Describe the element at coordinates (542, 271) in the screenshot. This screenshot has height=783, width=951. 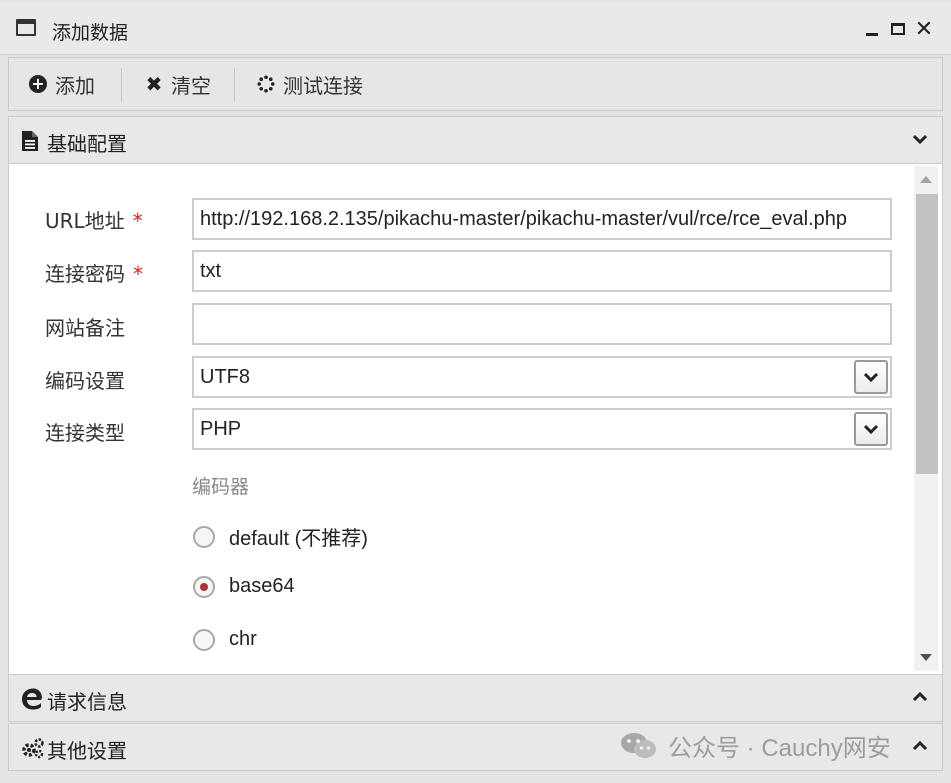
I see `password-input: txt` at that location.